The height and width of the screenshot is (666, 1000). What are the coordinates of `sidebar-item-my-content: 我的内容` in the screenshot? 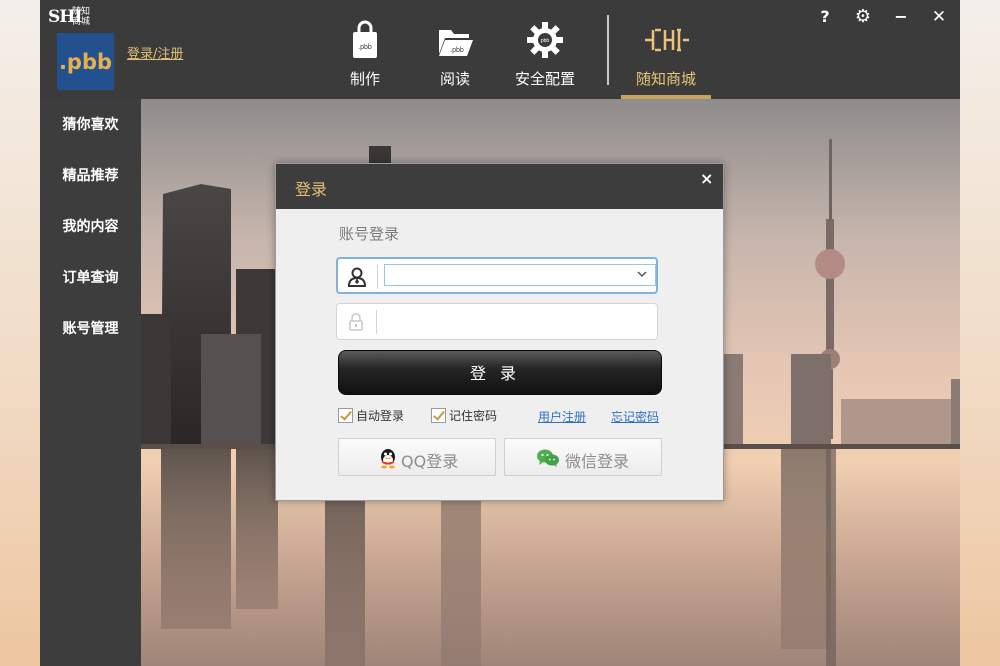 It's located at (90, 227).